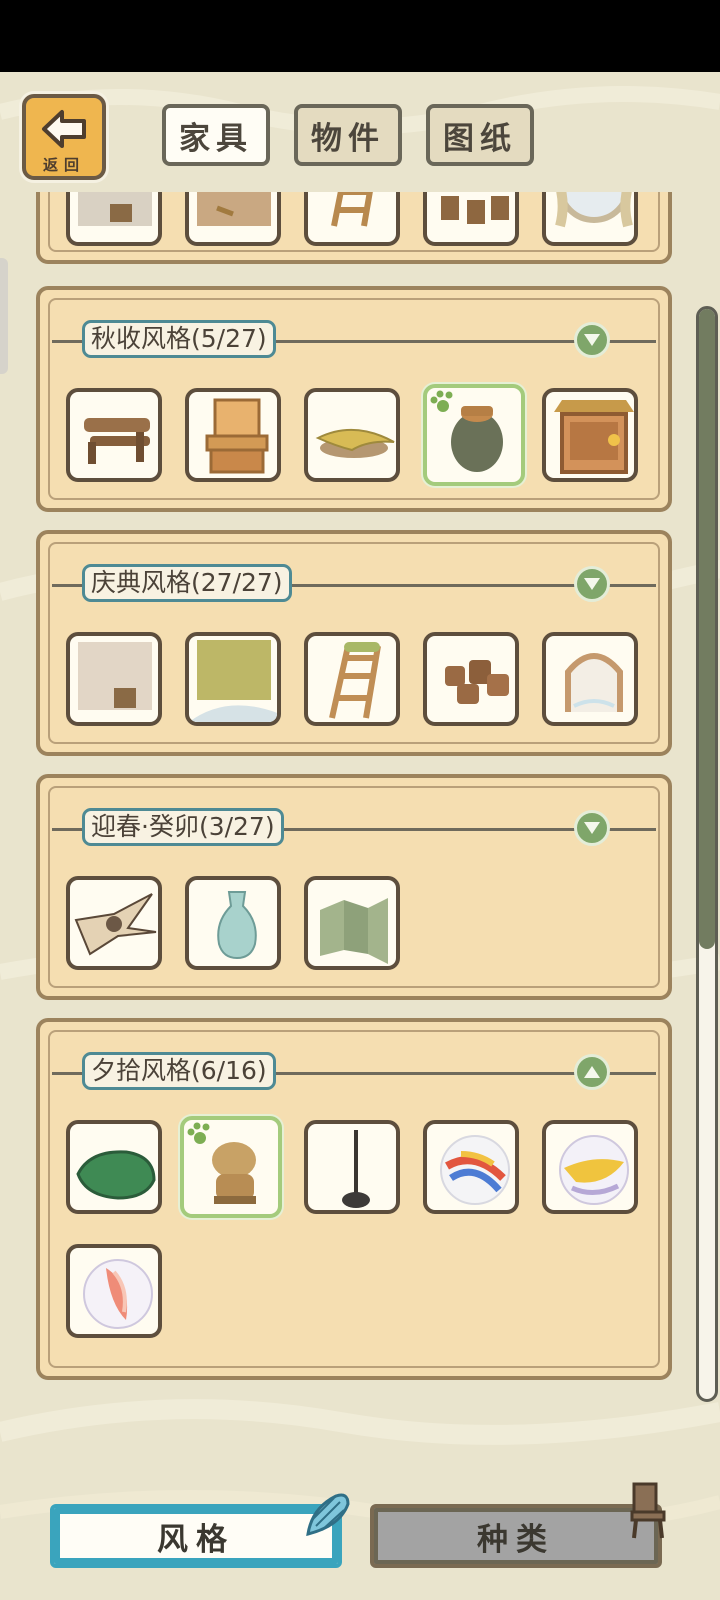 The height and width of the screenshot is (1600, 720). I want to click on item-mossy-ladder, so click(352, 679).